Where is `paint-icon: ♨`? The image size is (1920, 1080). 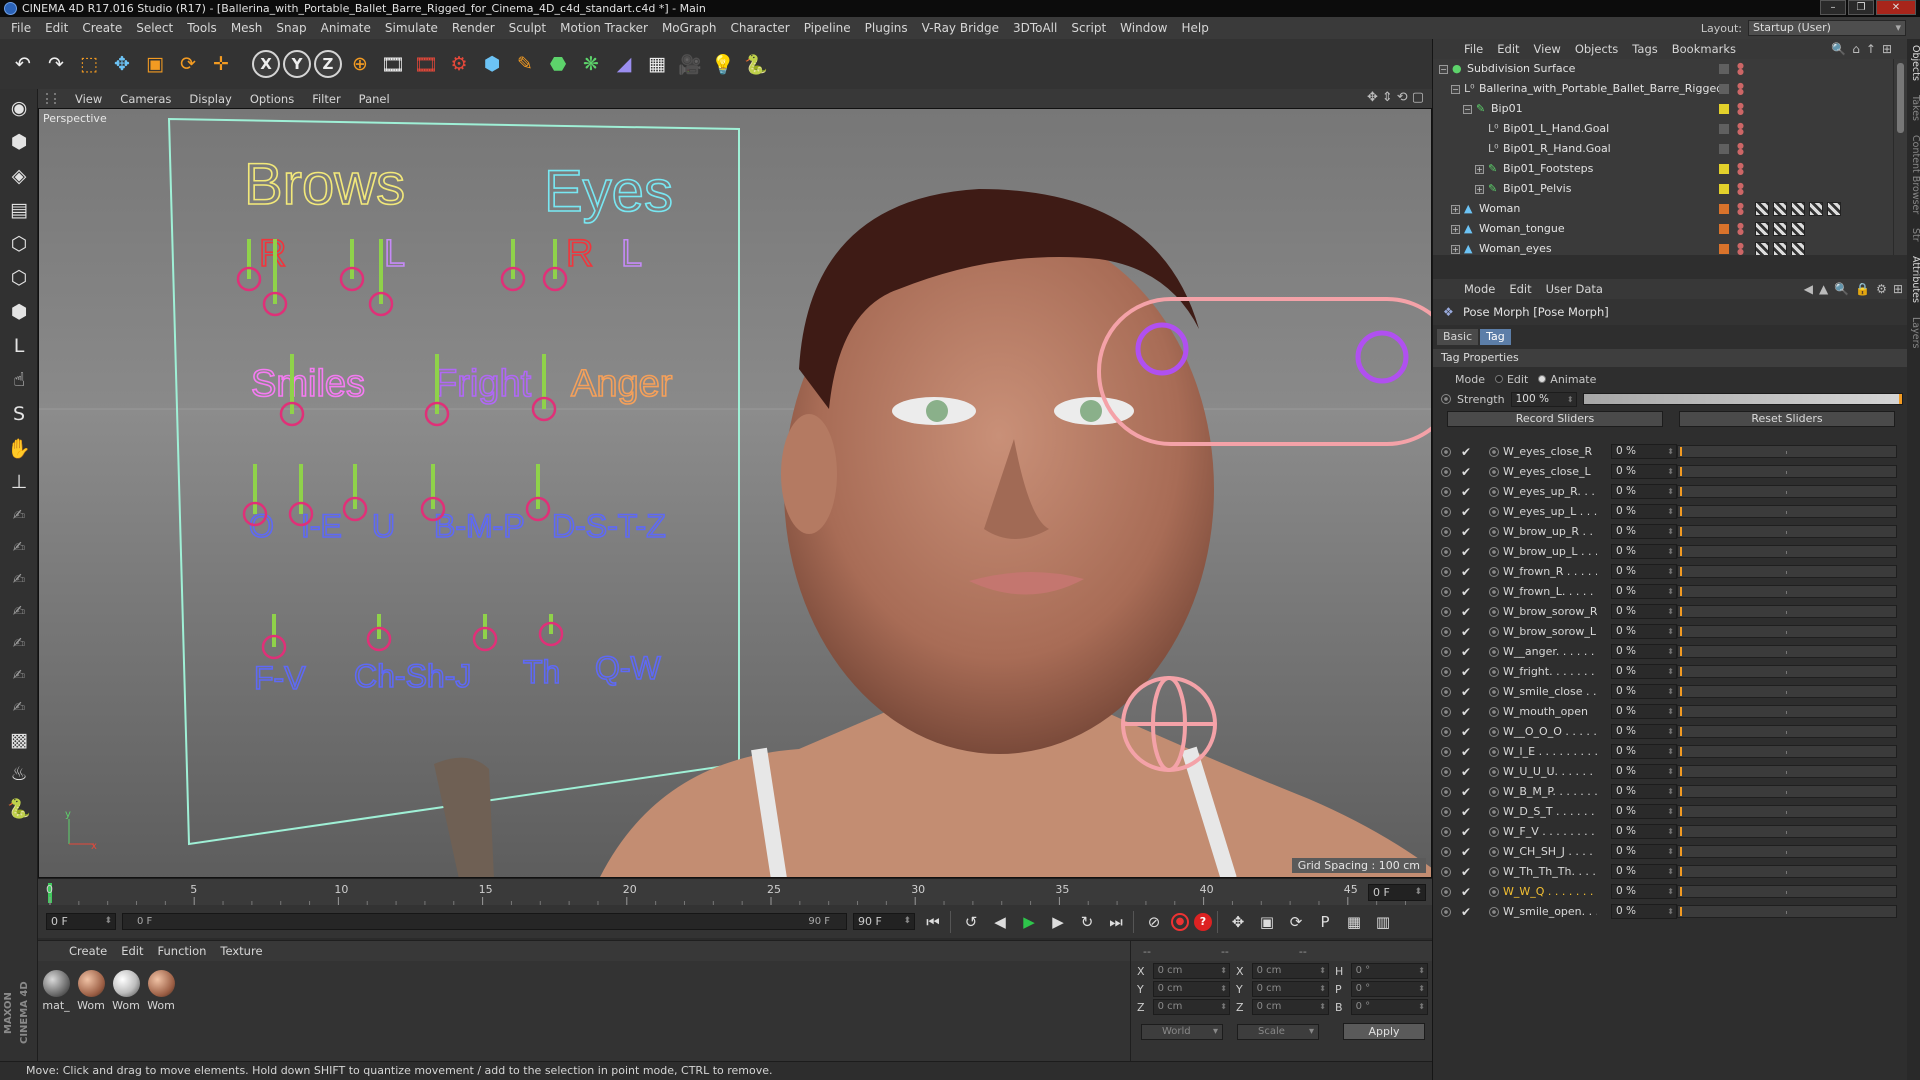 paint-icon: ♨ is located at coordinates (19, 774).